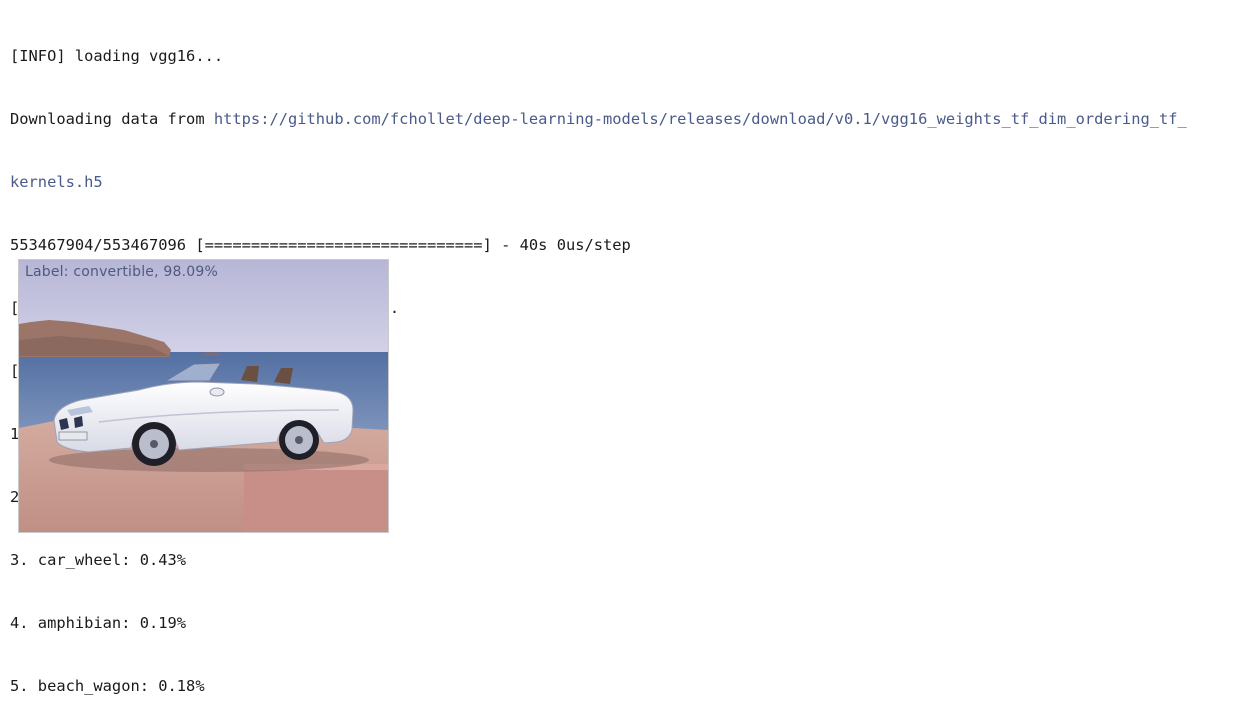  I want to click on download-prefix: Downloading data from, so click(112, 119).